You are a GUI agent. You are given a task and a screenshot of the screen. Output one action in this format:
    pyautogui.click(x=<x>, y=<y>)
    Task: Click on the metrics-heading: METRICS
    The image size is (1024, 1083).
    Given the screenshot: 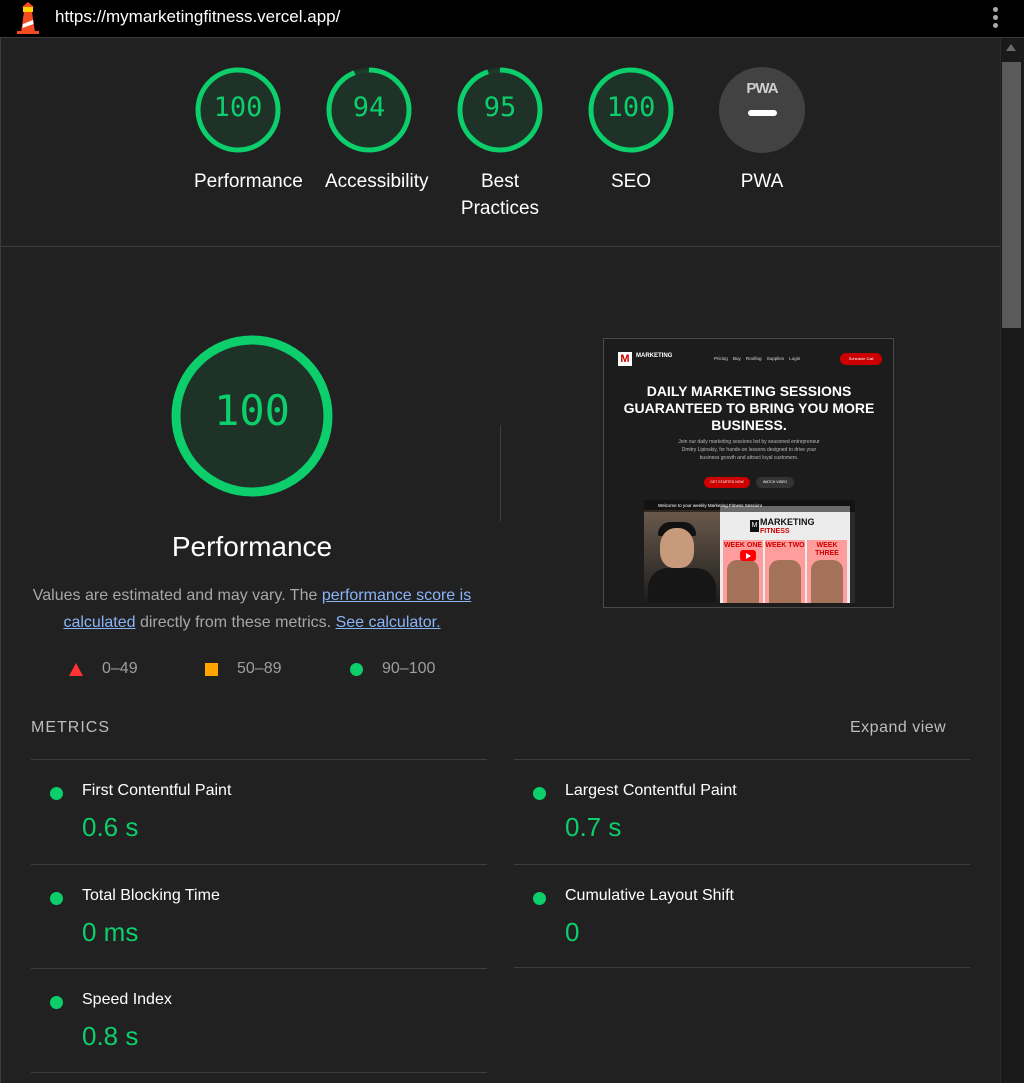 What is the action you would take?
    pyautogui.click(x=70, y=727)
    